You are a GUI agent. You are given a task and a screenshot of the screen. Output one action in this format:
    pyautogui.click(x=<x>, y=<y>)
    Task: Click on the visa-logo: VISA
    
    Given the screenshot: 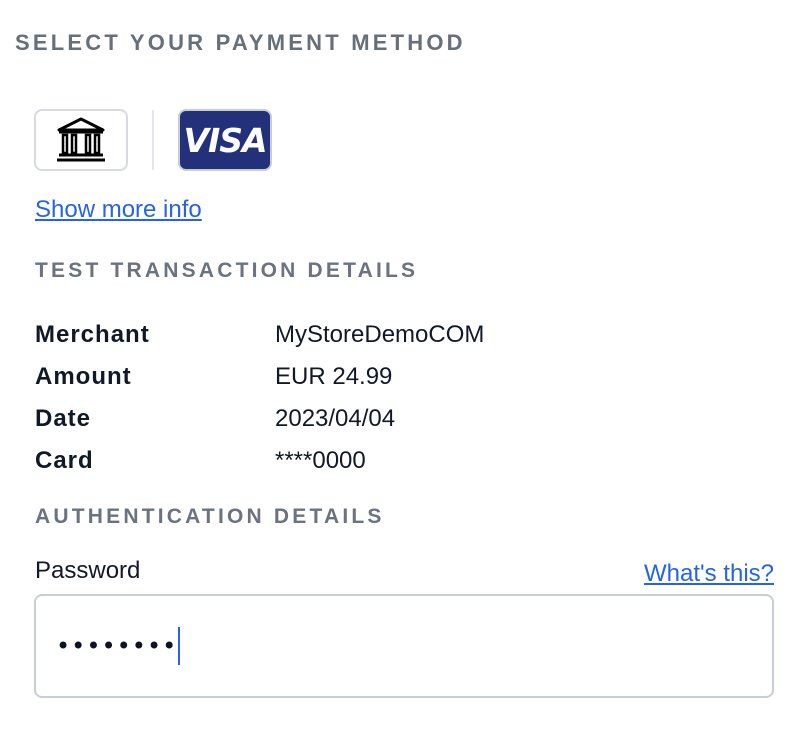 What is the action you would take?
    pyautogui.click(x=225, y=140)
    